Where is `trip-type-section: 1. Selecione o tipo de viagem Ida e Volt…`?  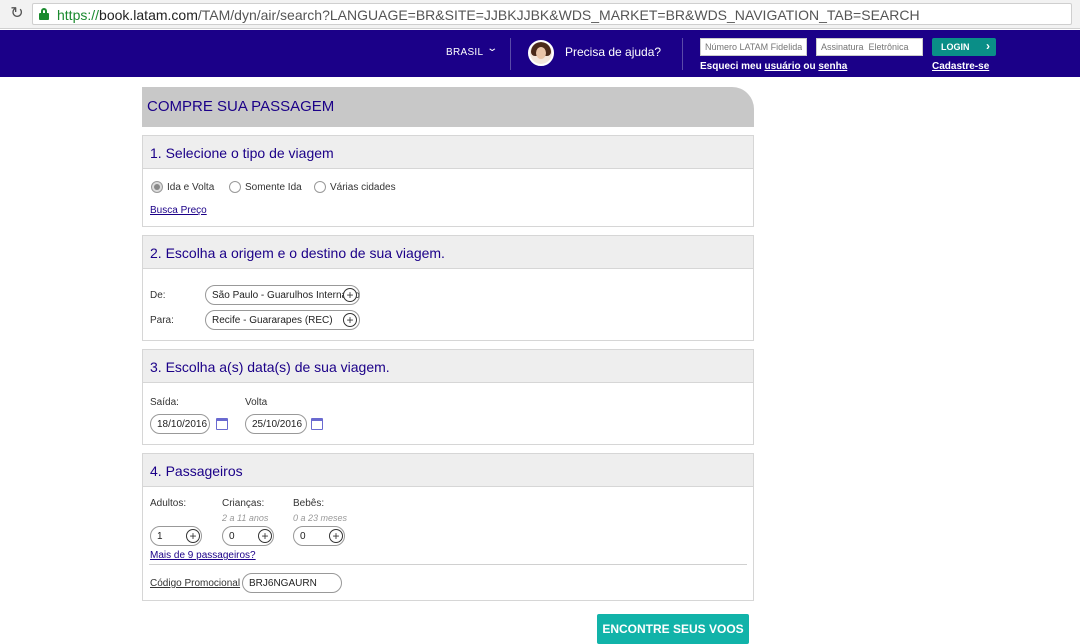
trip-type-section: 1. Selecione o tipo de viagem Ida e Volt… is located at coordinates (448, 181).